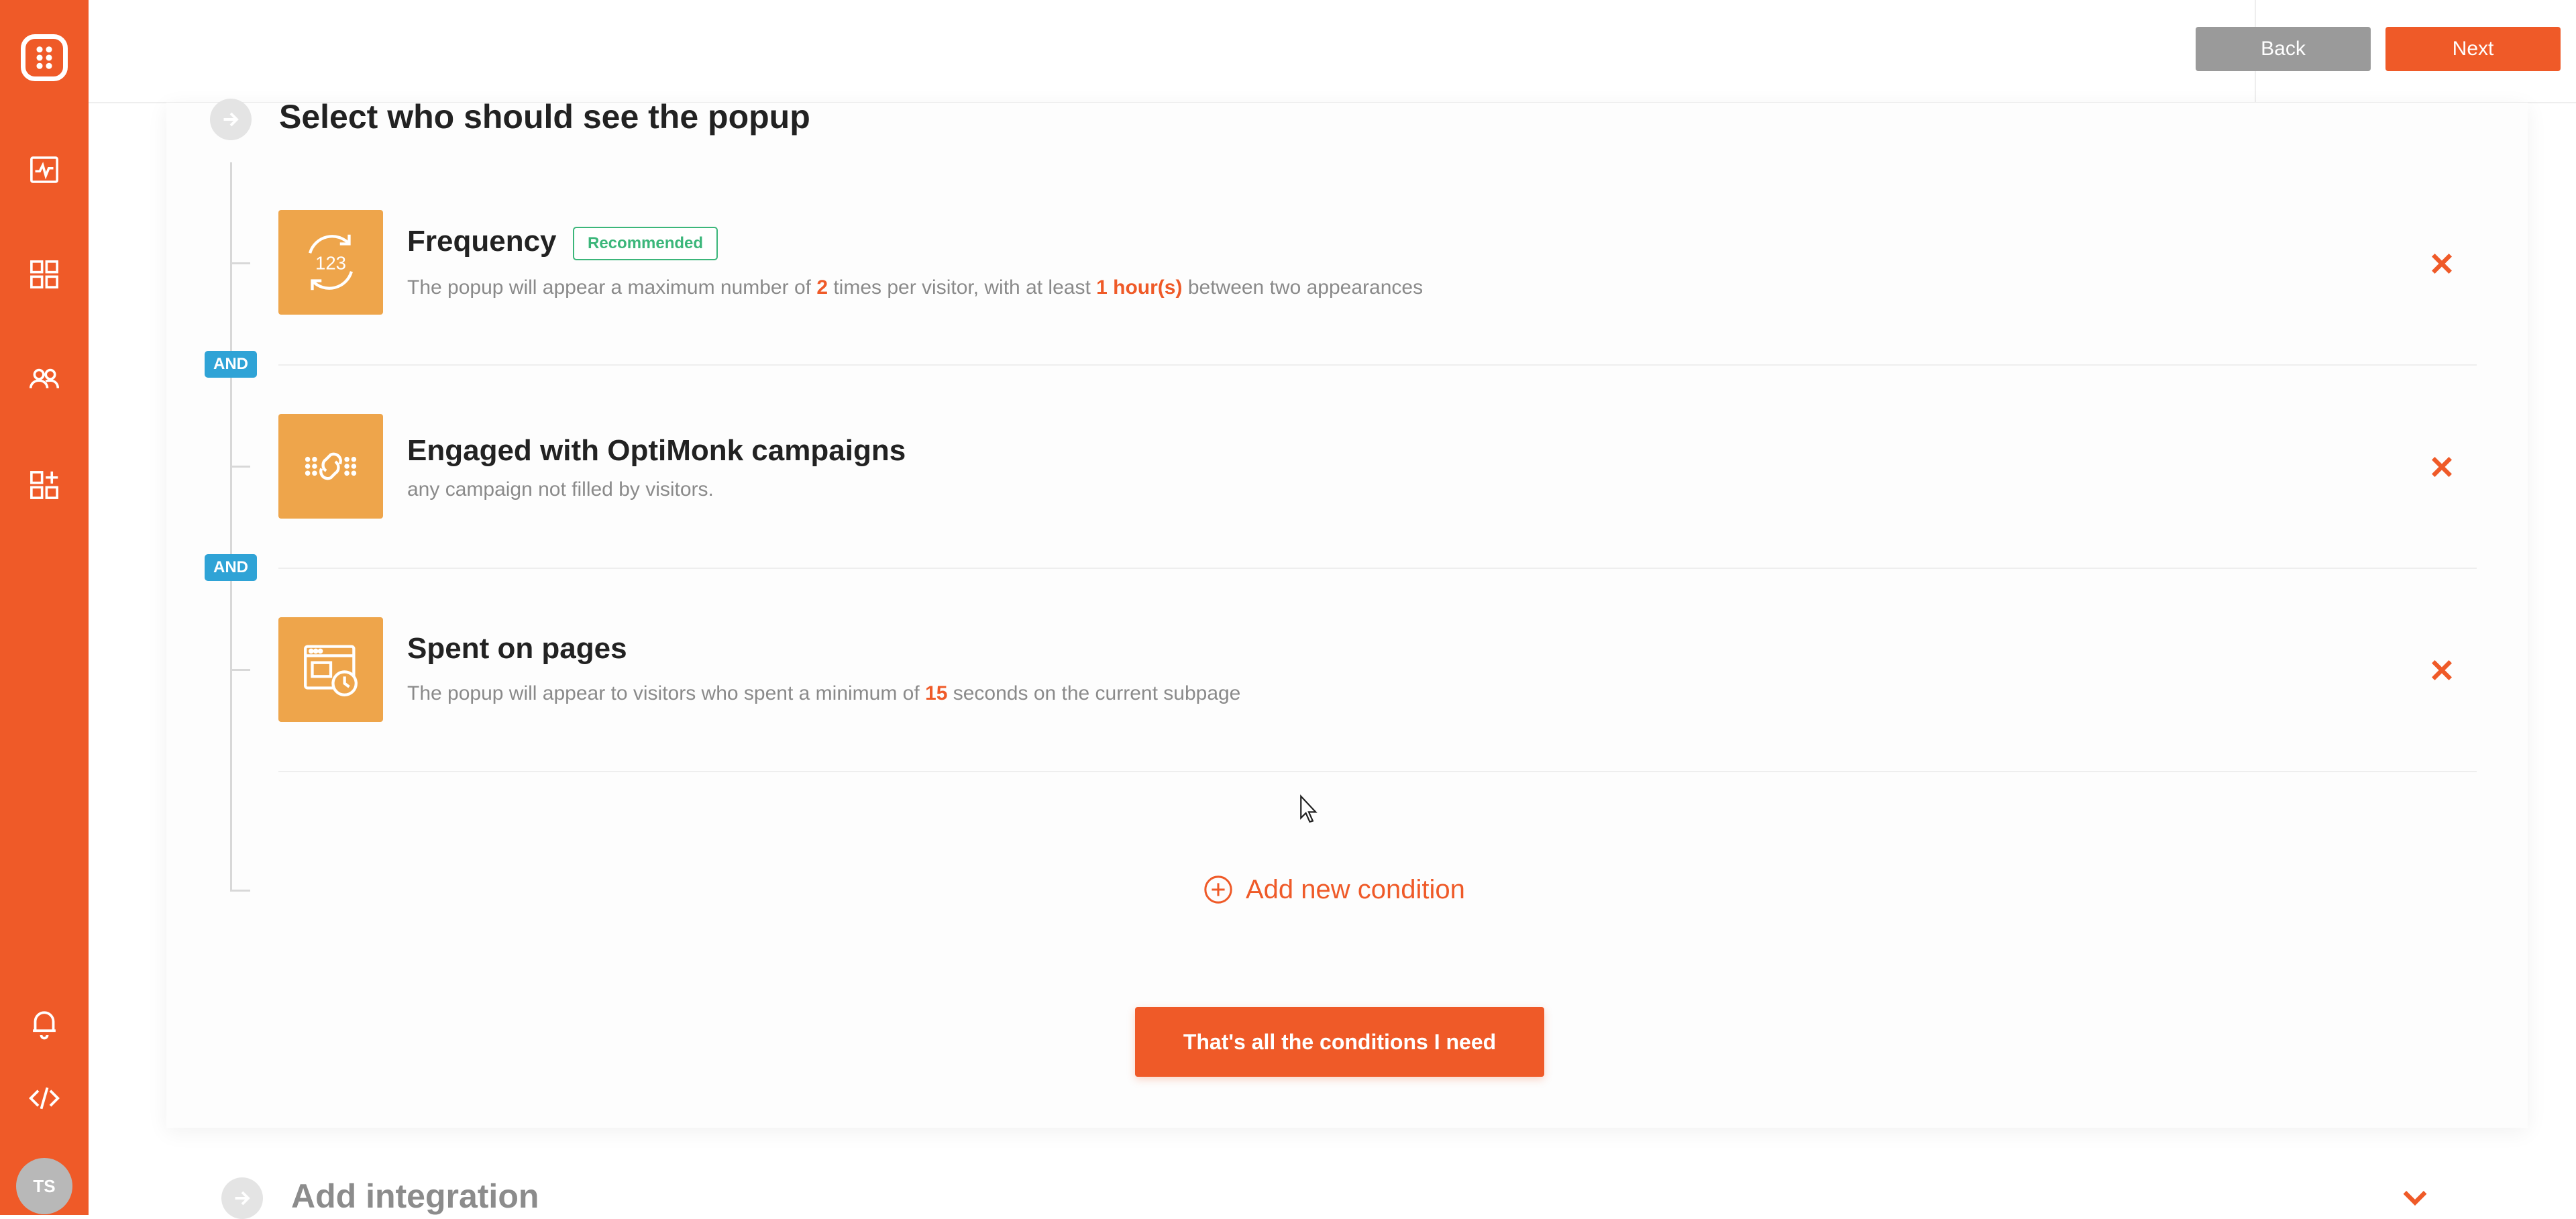 This screenshot has height=1219, width=2576. What do you see at coordinates (44, 274) in the screenshot?
I see `campaigns-grid-icon` at bounding box center [44, 274].